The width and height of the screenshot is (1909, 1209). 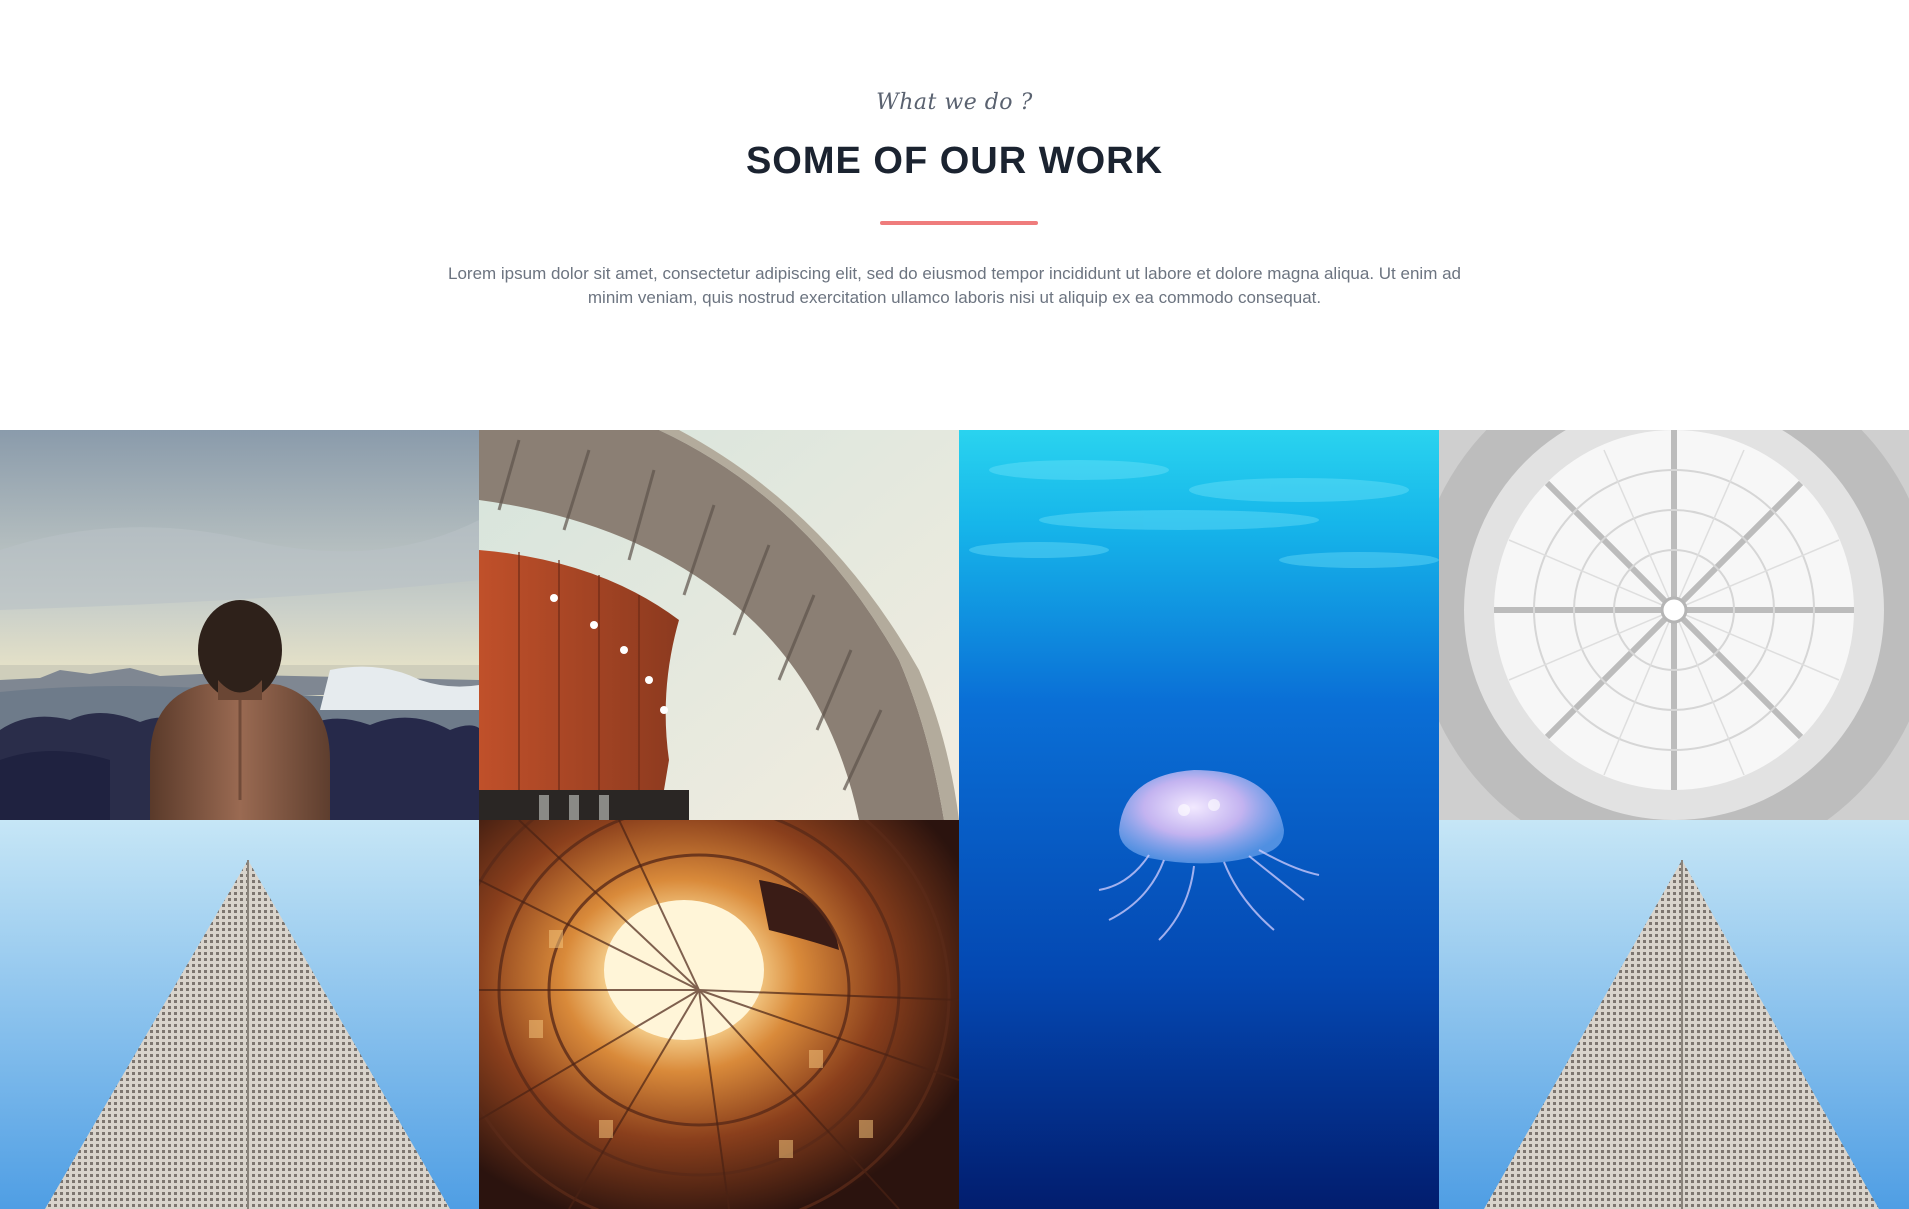 I want to click on gallery-item-courtyard-sky, so click(x=719, y=1014).